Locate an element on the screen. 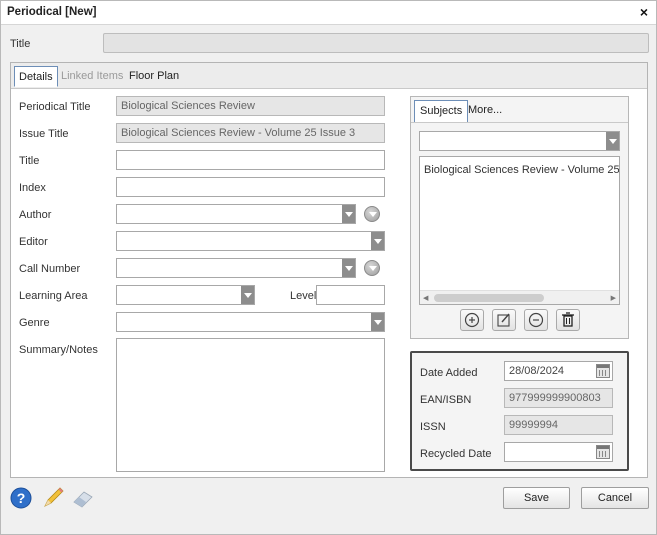 Image resolution: width=657 pixels, height=535 pixels. delete-icon is located at coordinates (568, 319).